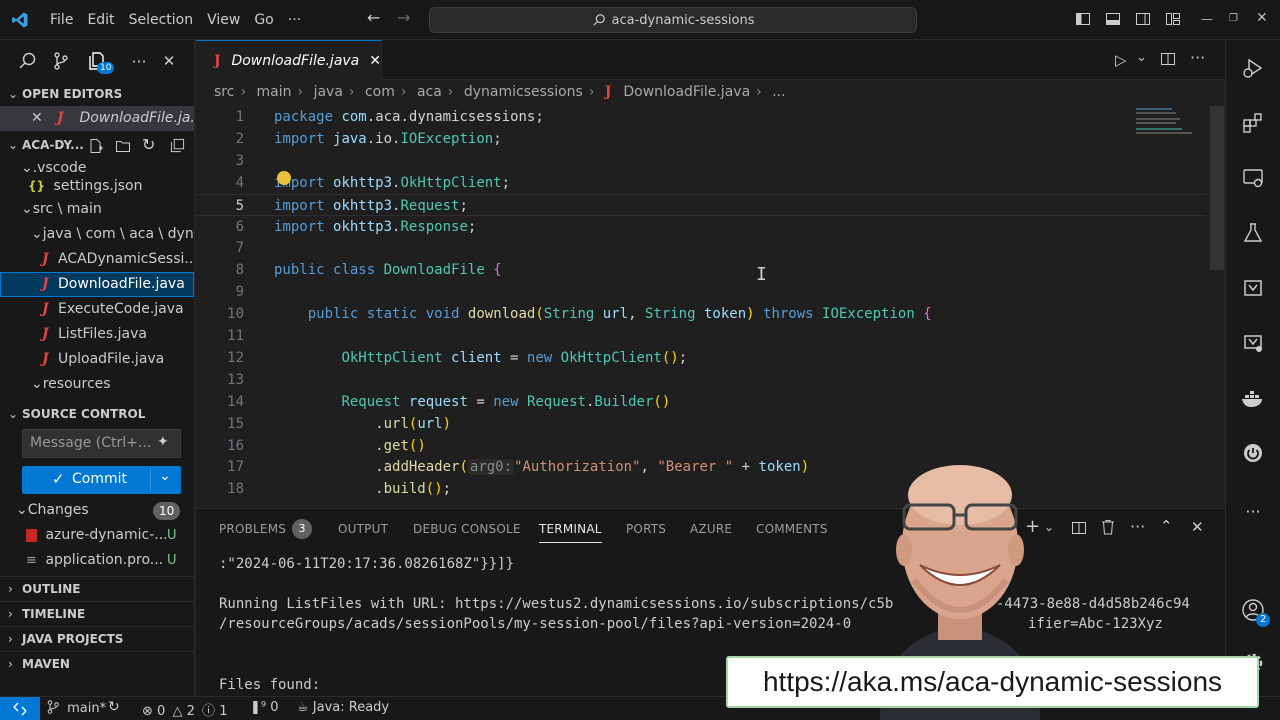  What do you see at coordinates (328, 92) in the screenshot?
I see `breadcrumb-item: java` at bounding box center [328, 92].